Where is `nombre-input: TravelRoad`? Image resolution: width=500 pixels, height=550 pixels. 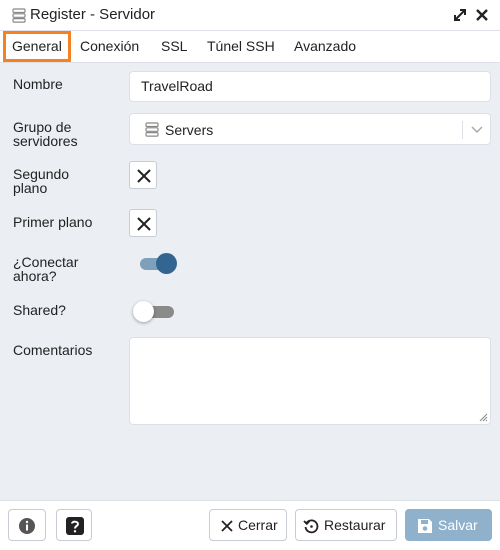 nombre-input: TravelRoad is located at coordinates (310, 86).